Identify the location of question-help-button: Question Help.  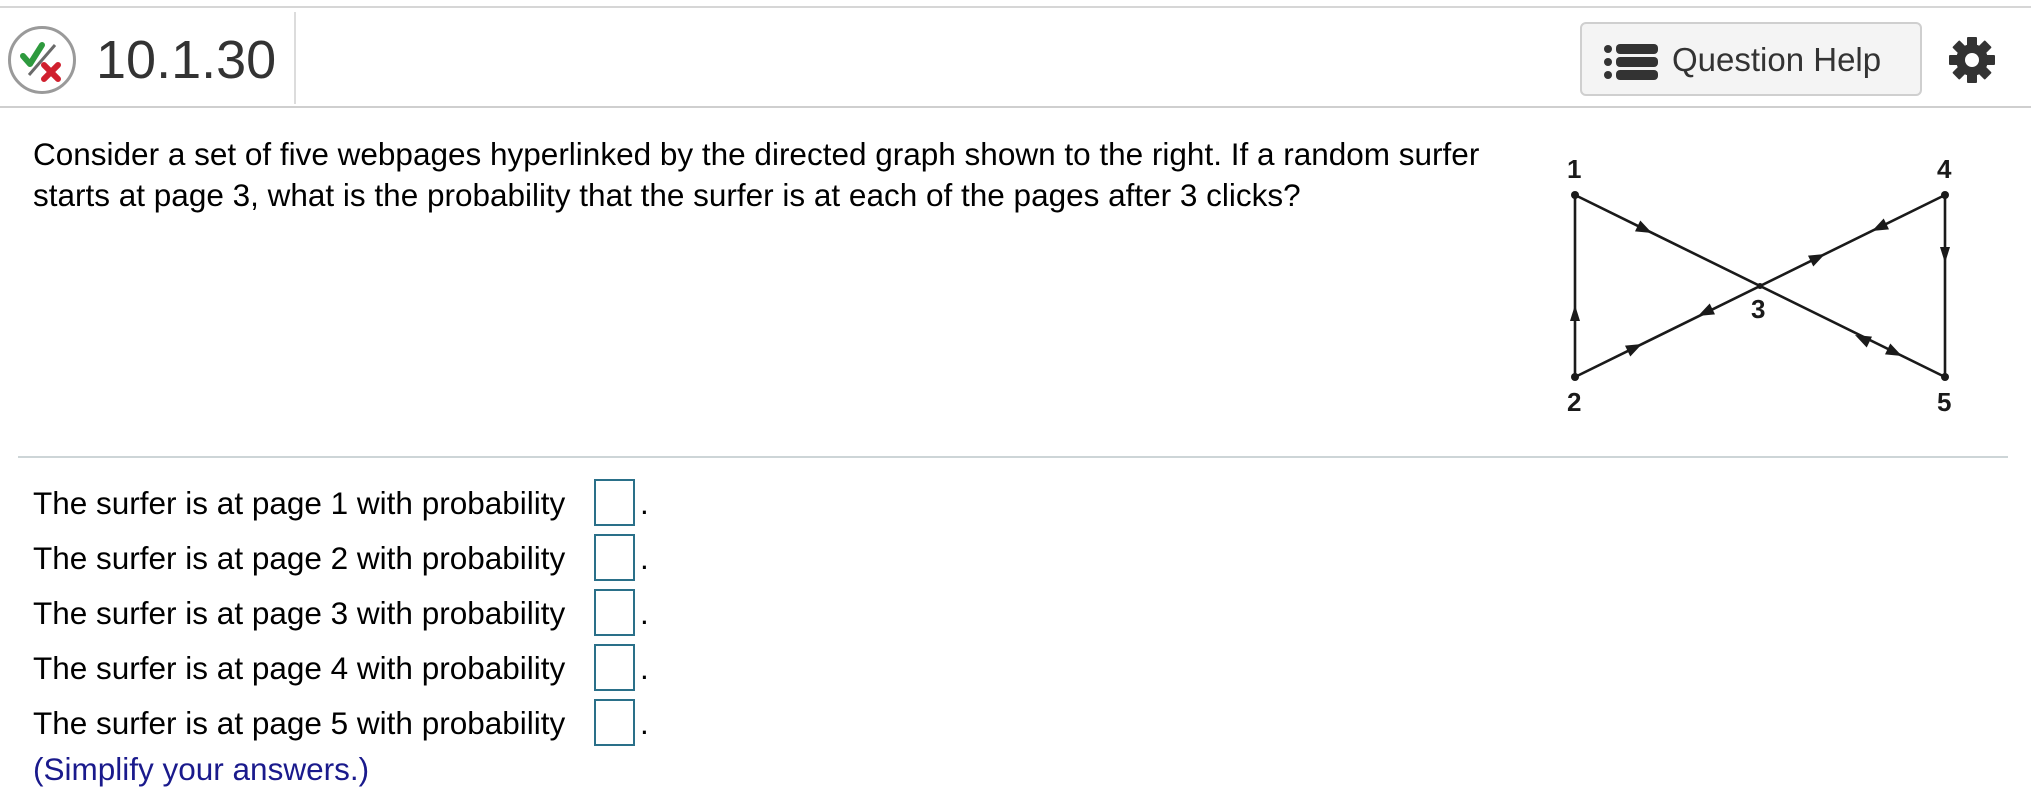
(1751, 59).